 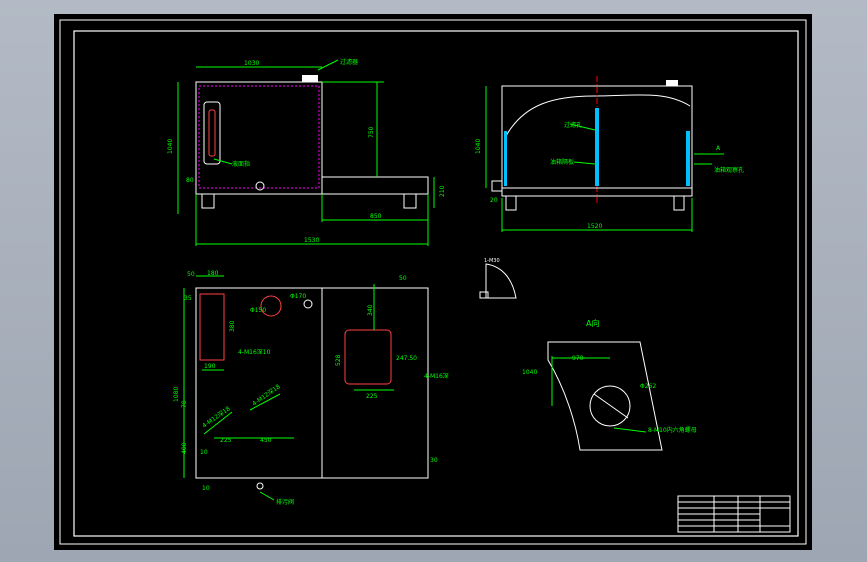 I want to click on label-filter: 过滤器, so click(x=349, y=62).